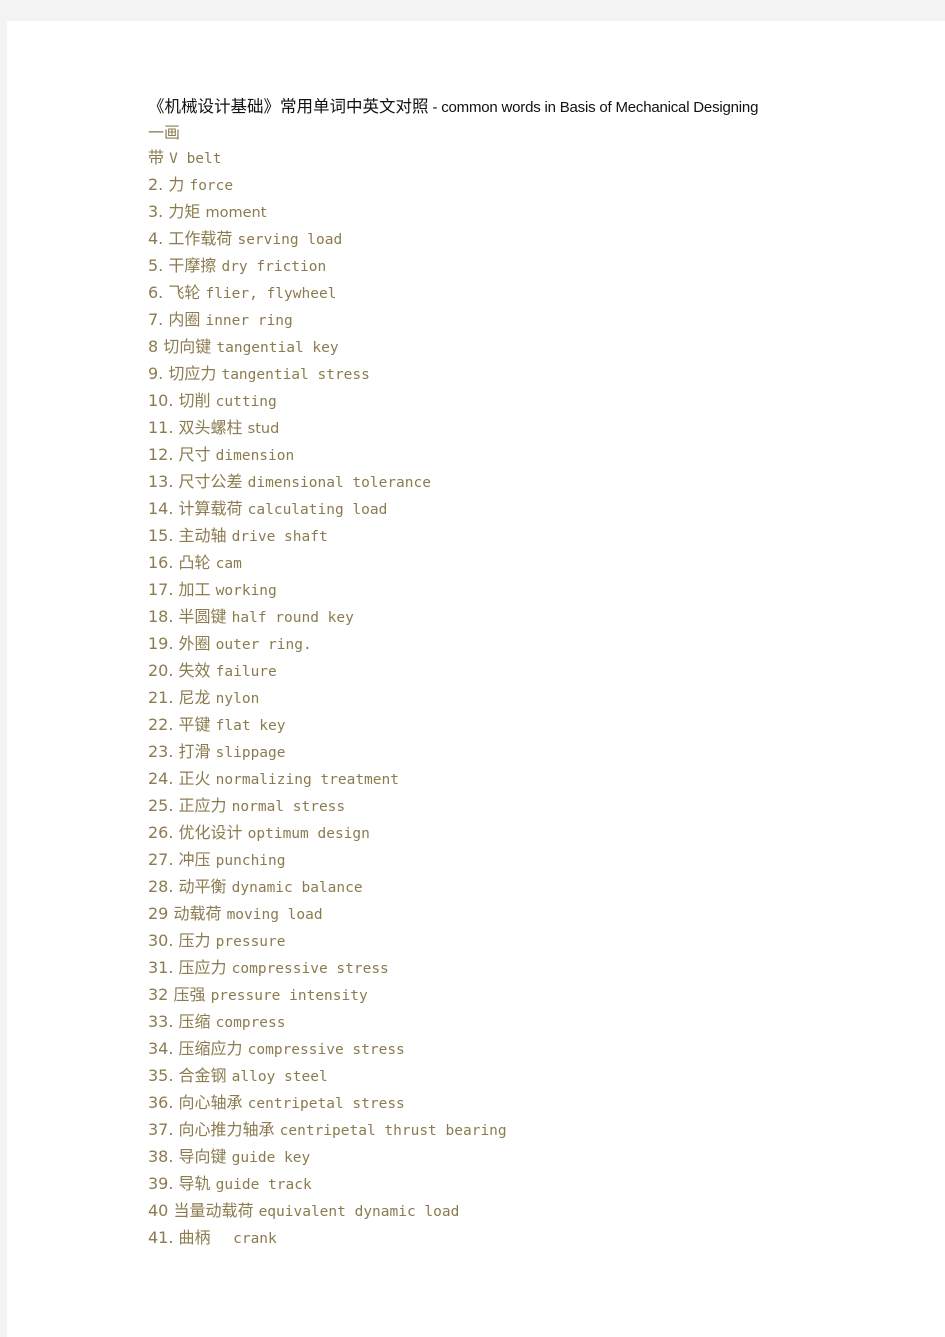  Describe the element at coordinates (210, 1102) in the screenshot. I see `entry-term-cjk: 向心轴承` at that location.